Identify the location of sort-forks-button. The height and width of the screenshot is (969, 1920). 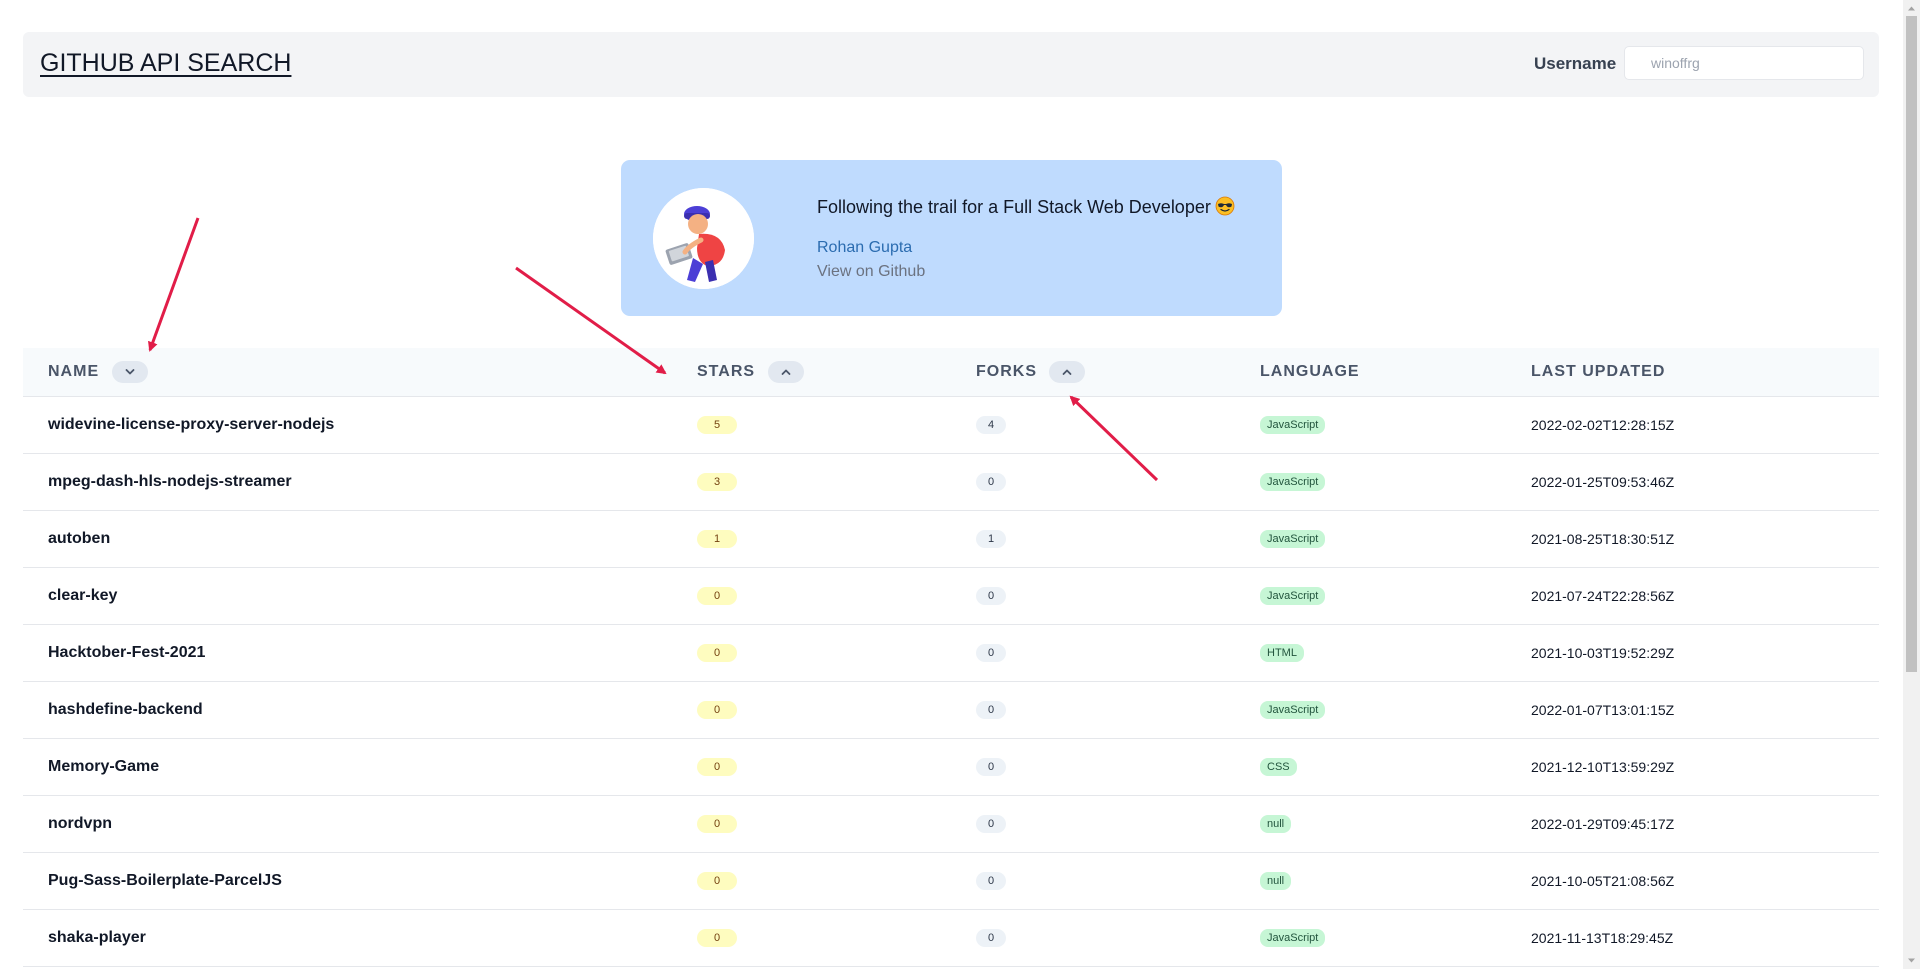
(1067, 371).